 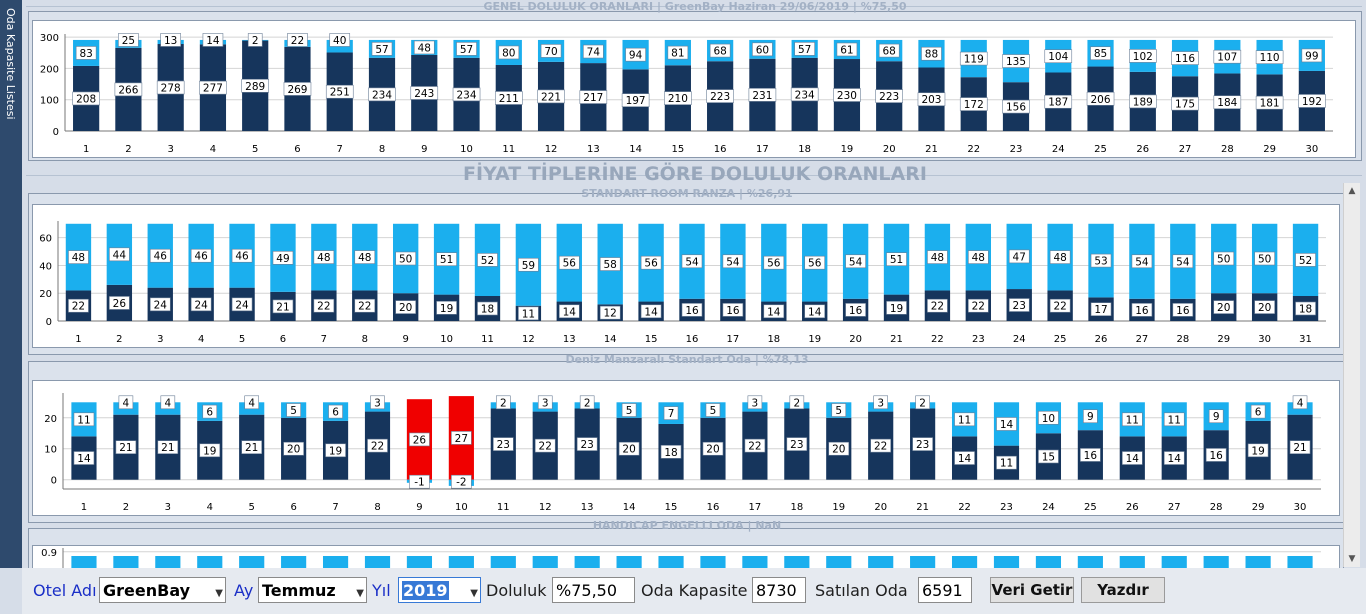 I want to click on x-tick-label: 1, so click(x=78, y=339).